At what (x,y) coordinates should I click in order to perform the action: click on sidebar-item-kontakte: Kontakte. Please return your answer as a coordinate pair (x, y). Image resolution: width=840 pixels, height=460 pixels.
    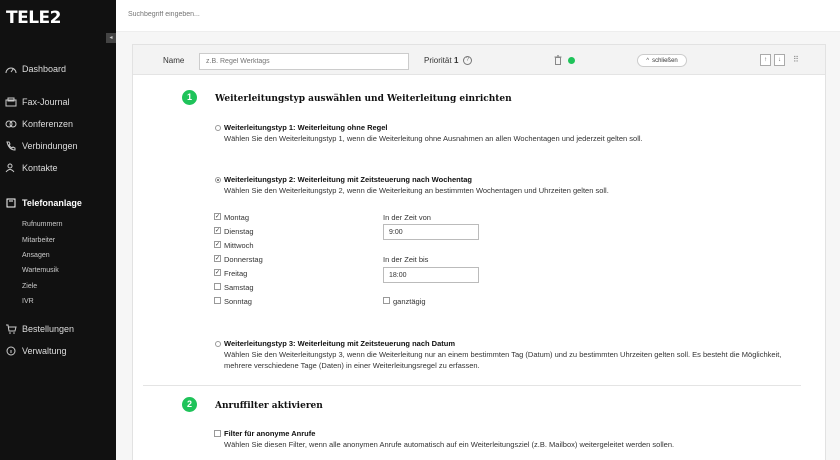
    Looking at the image, I should click on (31, 168).